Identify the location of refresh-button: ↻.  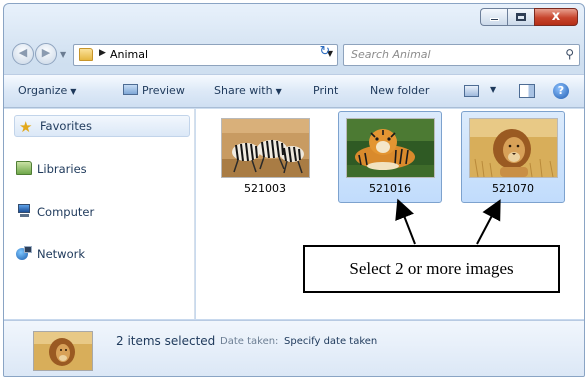
(325, 52).